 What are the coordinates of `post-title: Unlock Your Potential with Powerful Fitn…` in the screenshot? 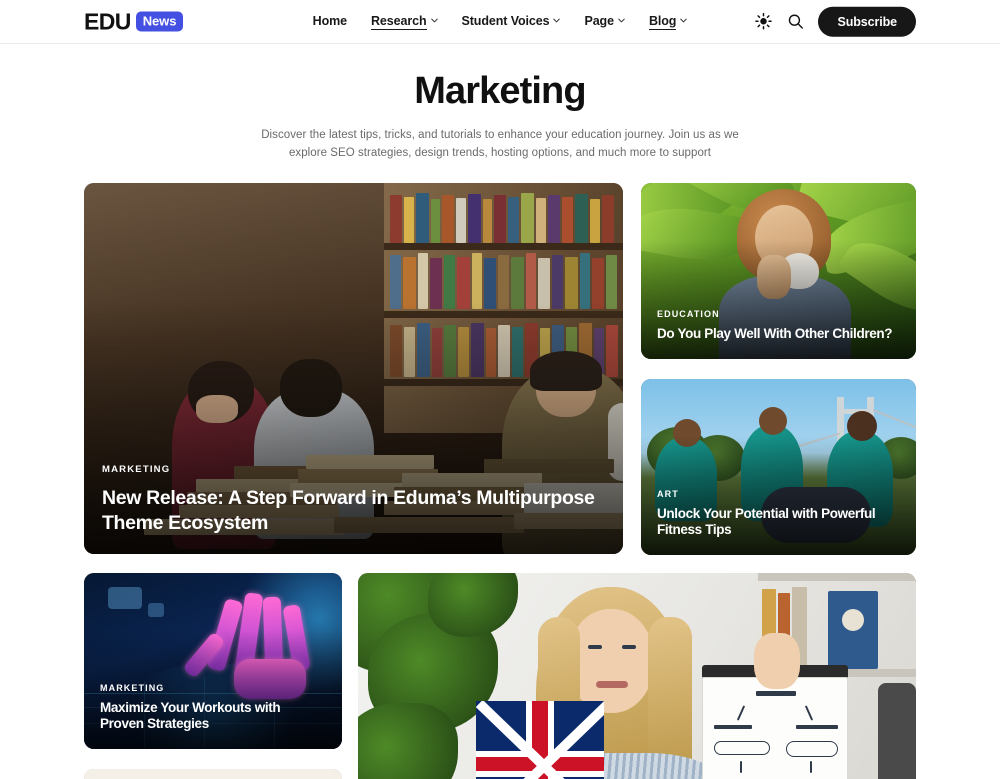 It's located at (766, 521).